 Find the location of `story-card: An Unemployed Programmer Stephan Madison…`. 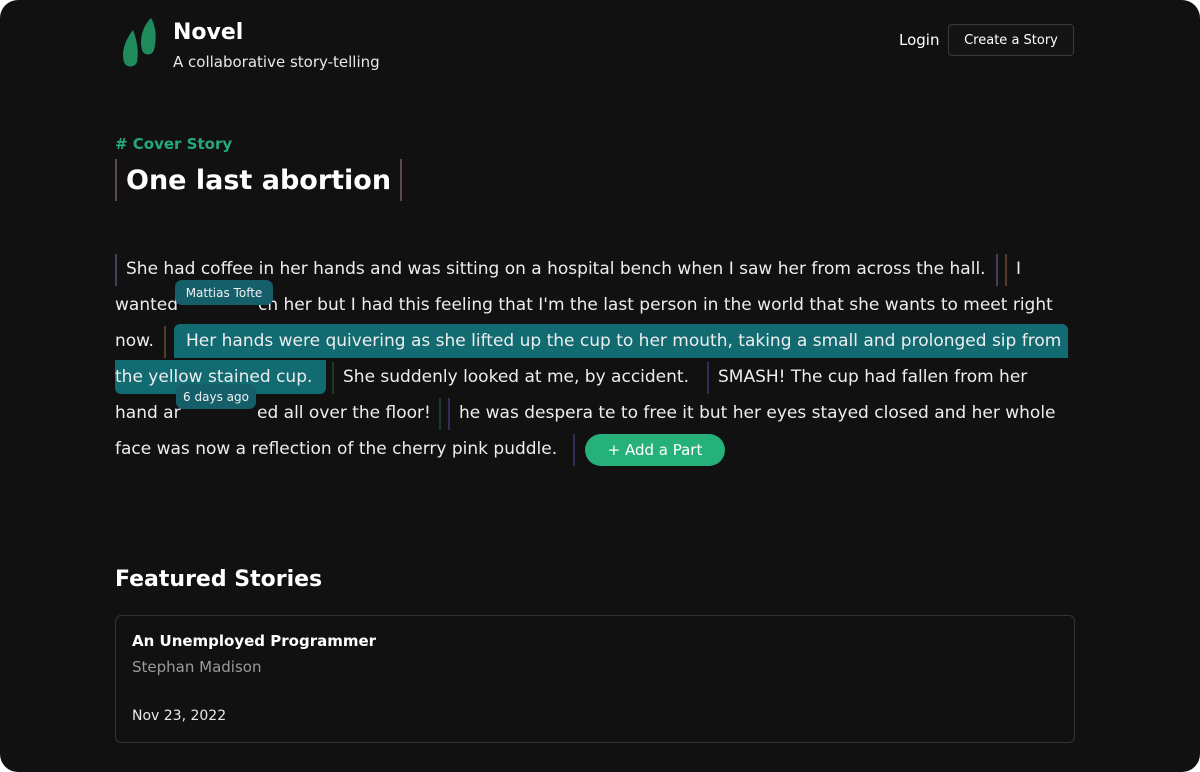

story-card: An Unemployed Programmer Stephan Madison… is located at coordinates (595, 679).